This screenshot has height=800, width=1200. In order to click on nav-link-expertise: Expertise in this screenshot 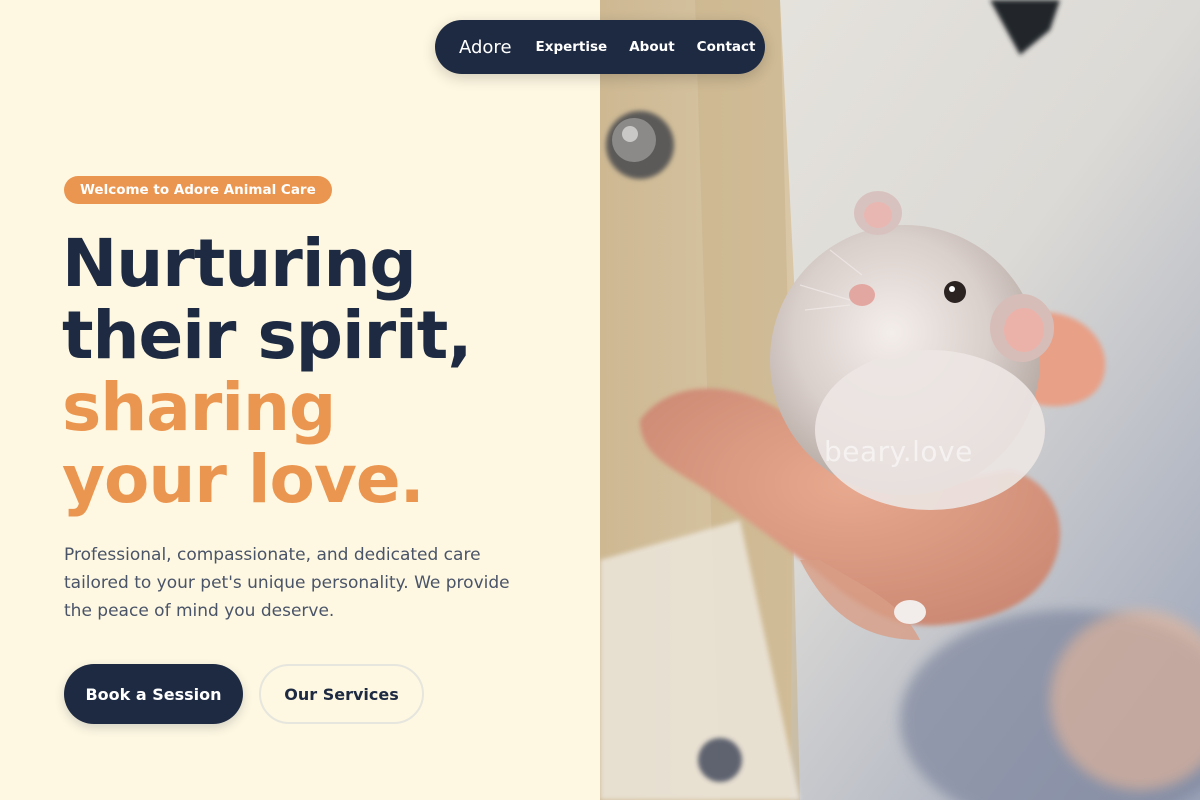, I will do `click(572, 47)`.